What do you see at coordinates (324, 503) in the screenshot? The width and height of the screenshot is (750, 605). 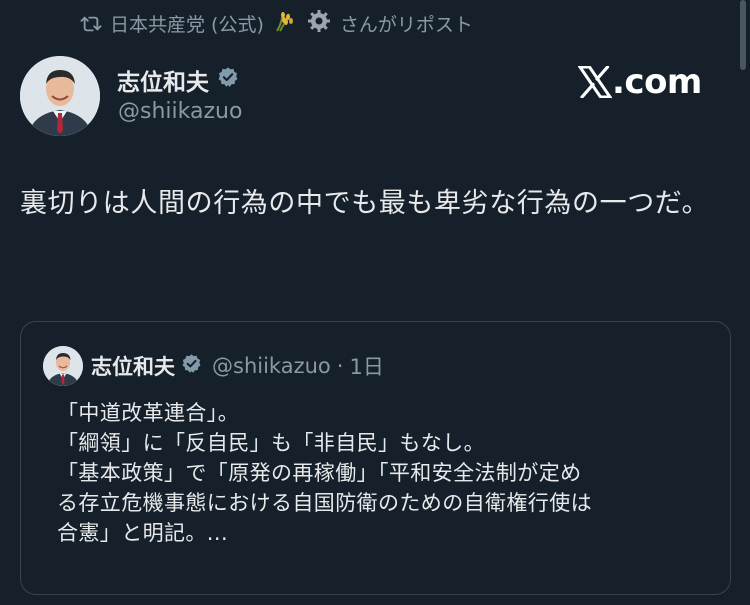 I see `quote-text-line: る存立危機事態における自国防衛のための自衛権行使は` at bounding box center [324, 503].